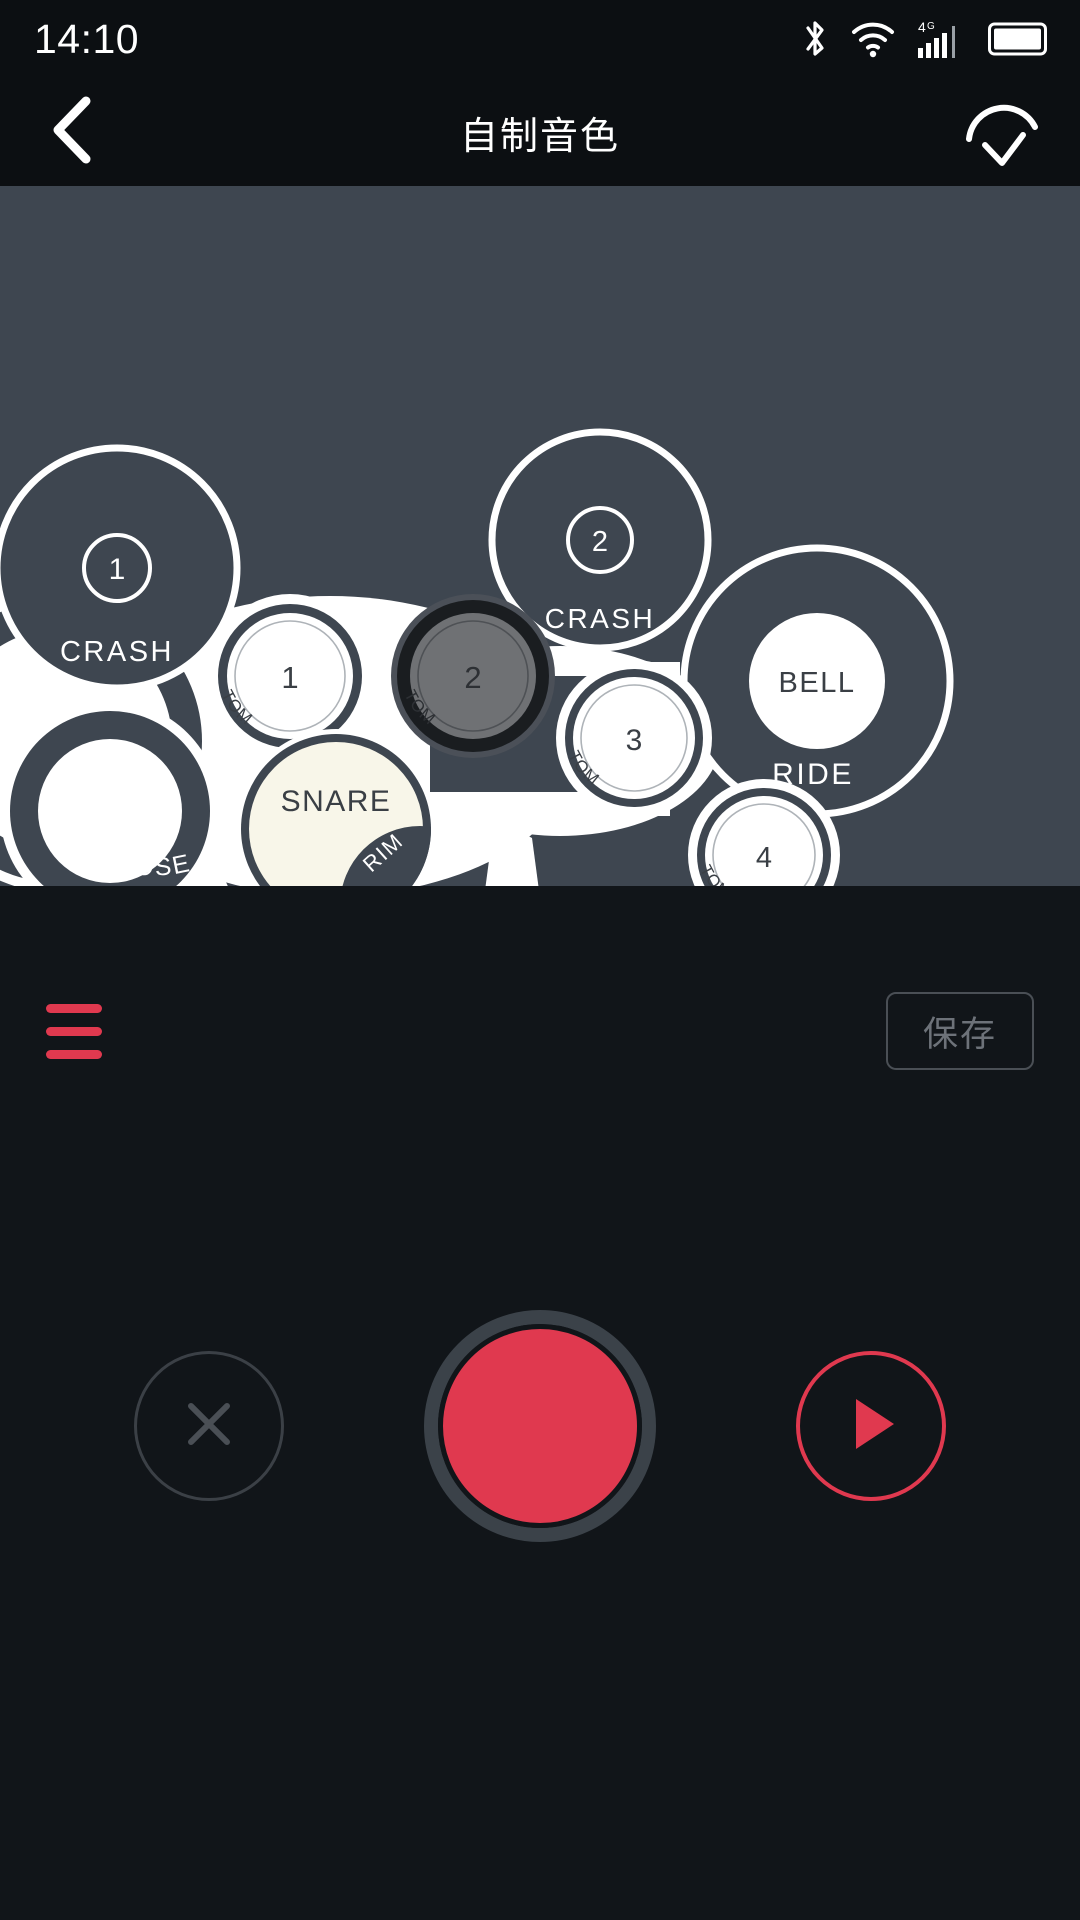 This screenshot has width=1080, height=1920. I want to click on pad-tom-2: 2 TOM, so click(473, 676).